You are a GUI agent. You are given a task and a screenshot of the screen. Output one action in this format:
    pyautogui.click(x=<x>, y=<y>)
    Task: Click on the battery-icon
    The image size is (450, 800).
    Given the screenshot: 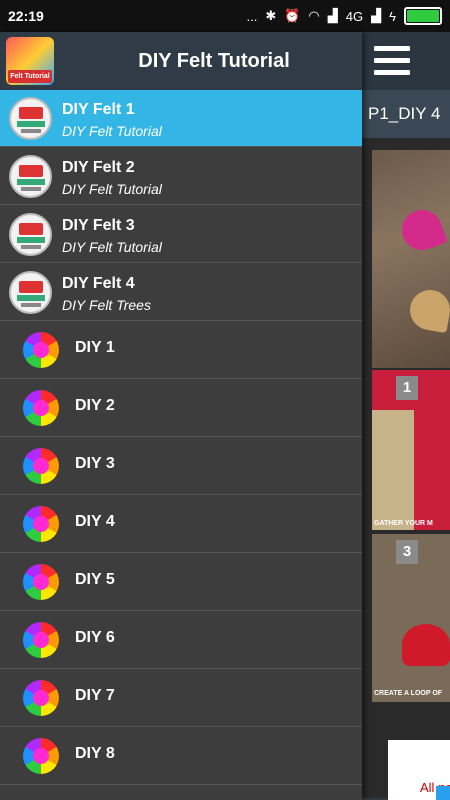 What is the action you would take?
    pyautogui.click(x=423, y=16)
    